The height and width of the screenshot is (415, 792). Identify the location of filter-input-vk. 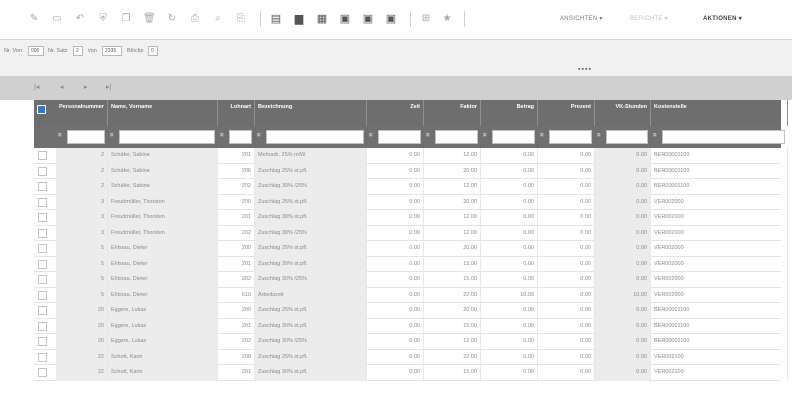
(627, 137).